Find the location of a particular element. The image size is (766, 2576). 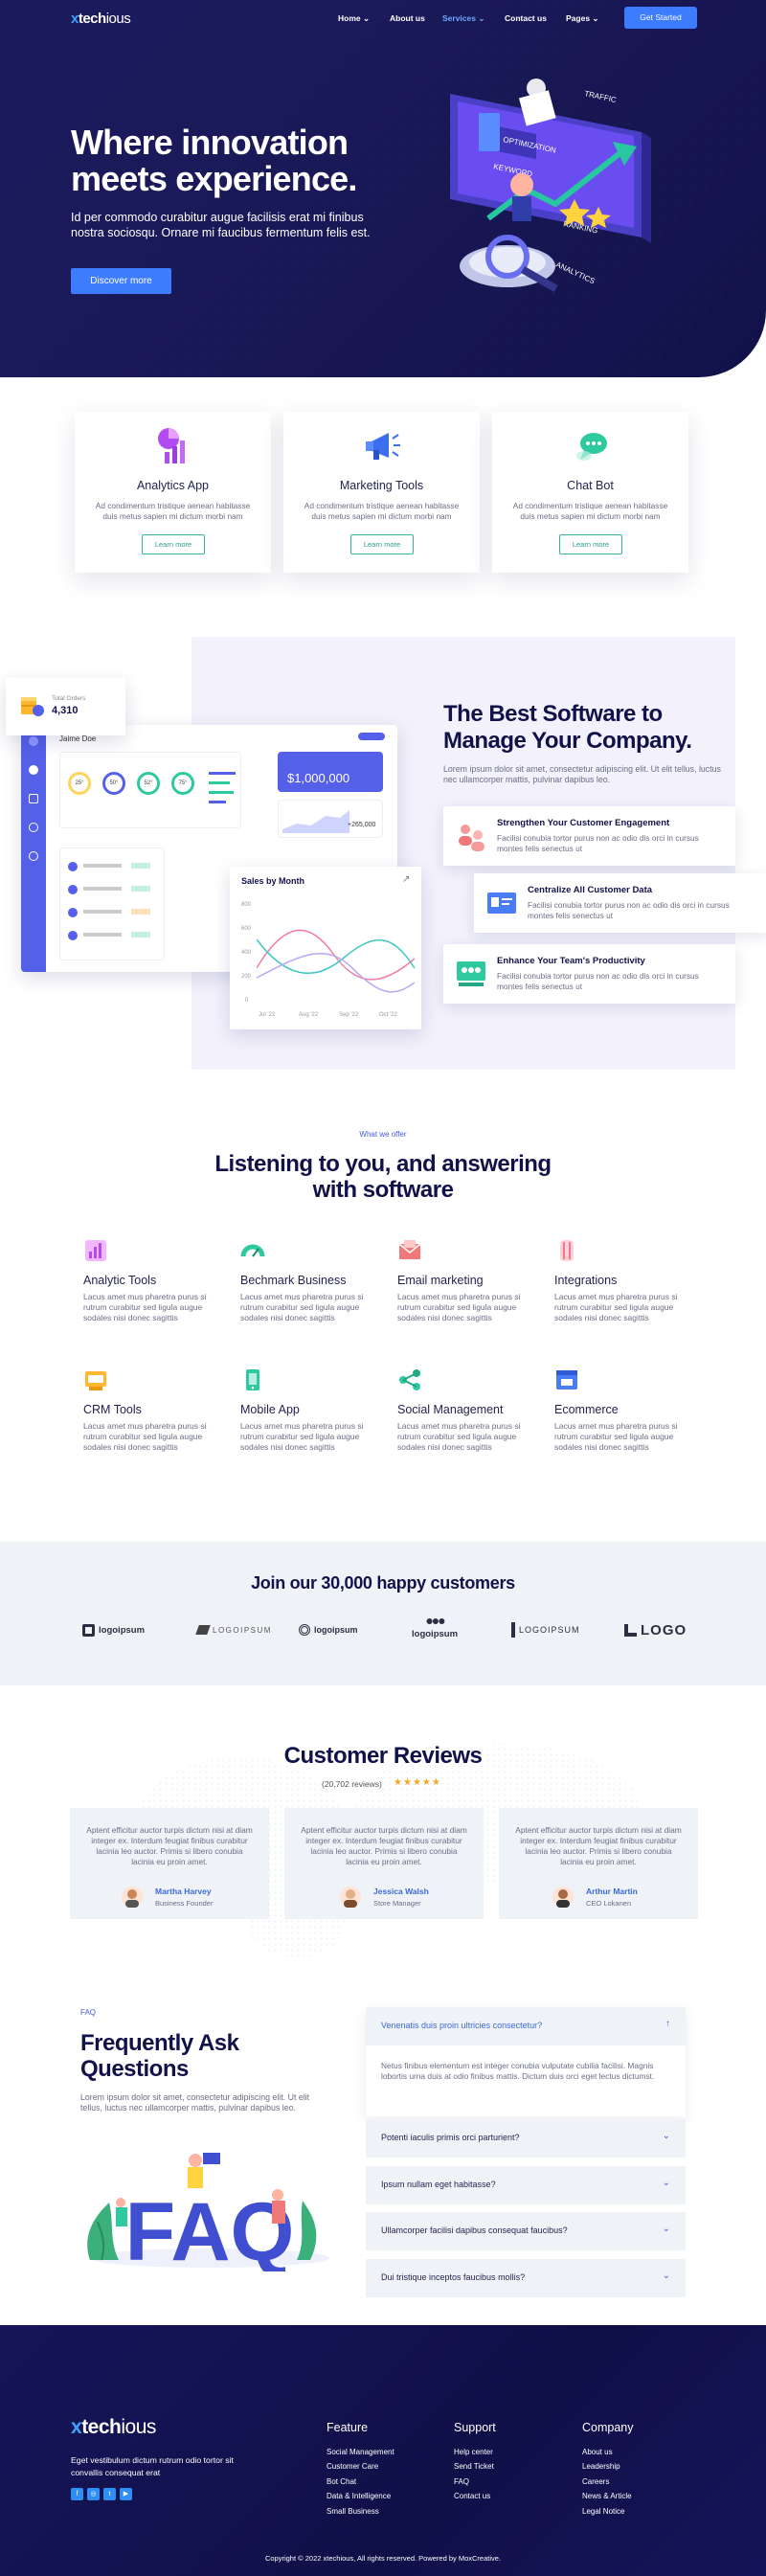

footer-link: FAQ is located at coordinates (462, 2481).